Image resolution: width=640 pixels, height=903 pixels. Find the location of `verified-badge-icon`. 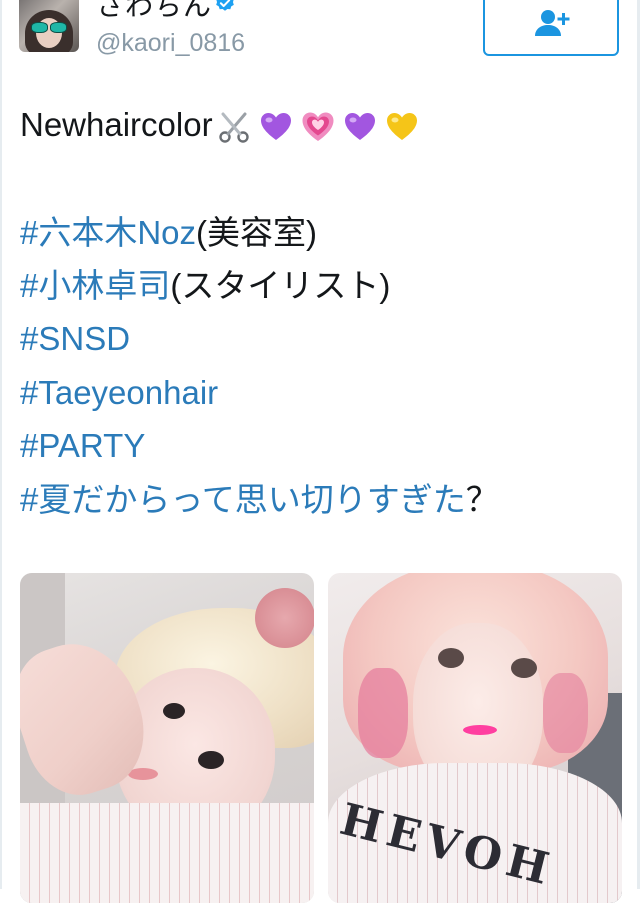

verified-badge-icon is located at coordinates (225, 5).